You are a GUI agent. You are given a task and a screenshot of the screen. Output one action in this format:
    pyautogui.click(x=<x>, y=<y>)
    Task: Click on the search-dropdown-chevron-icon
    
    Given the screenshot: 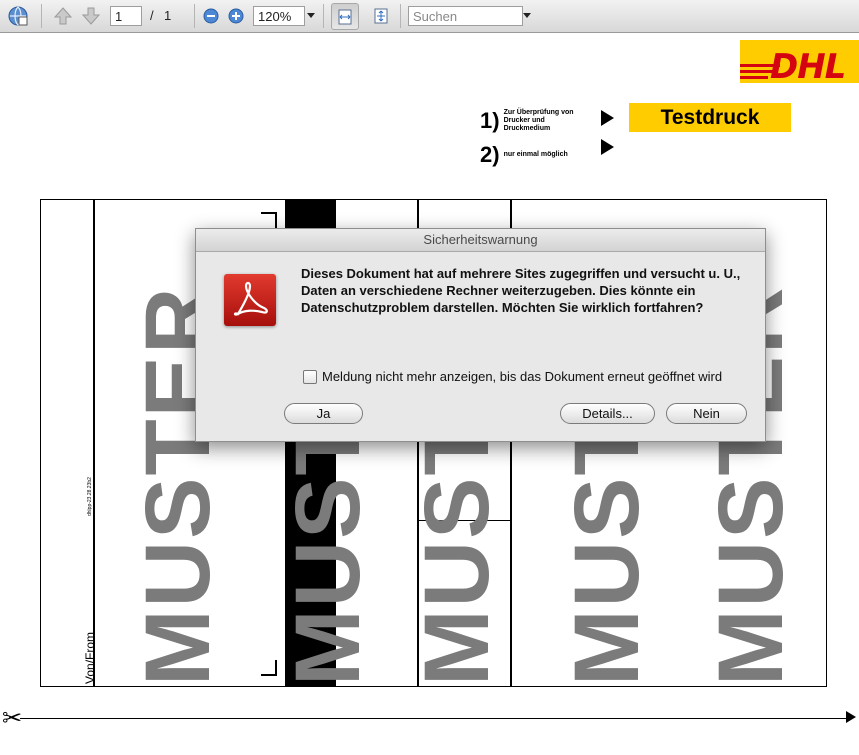 What is the action you would take?
    pyautogui.click(x=527, y=16)
    